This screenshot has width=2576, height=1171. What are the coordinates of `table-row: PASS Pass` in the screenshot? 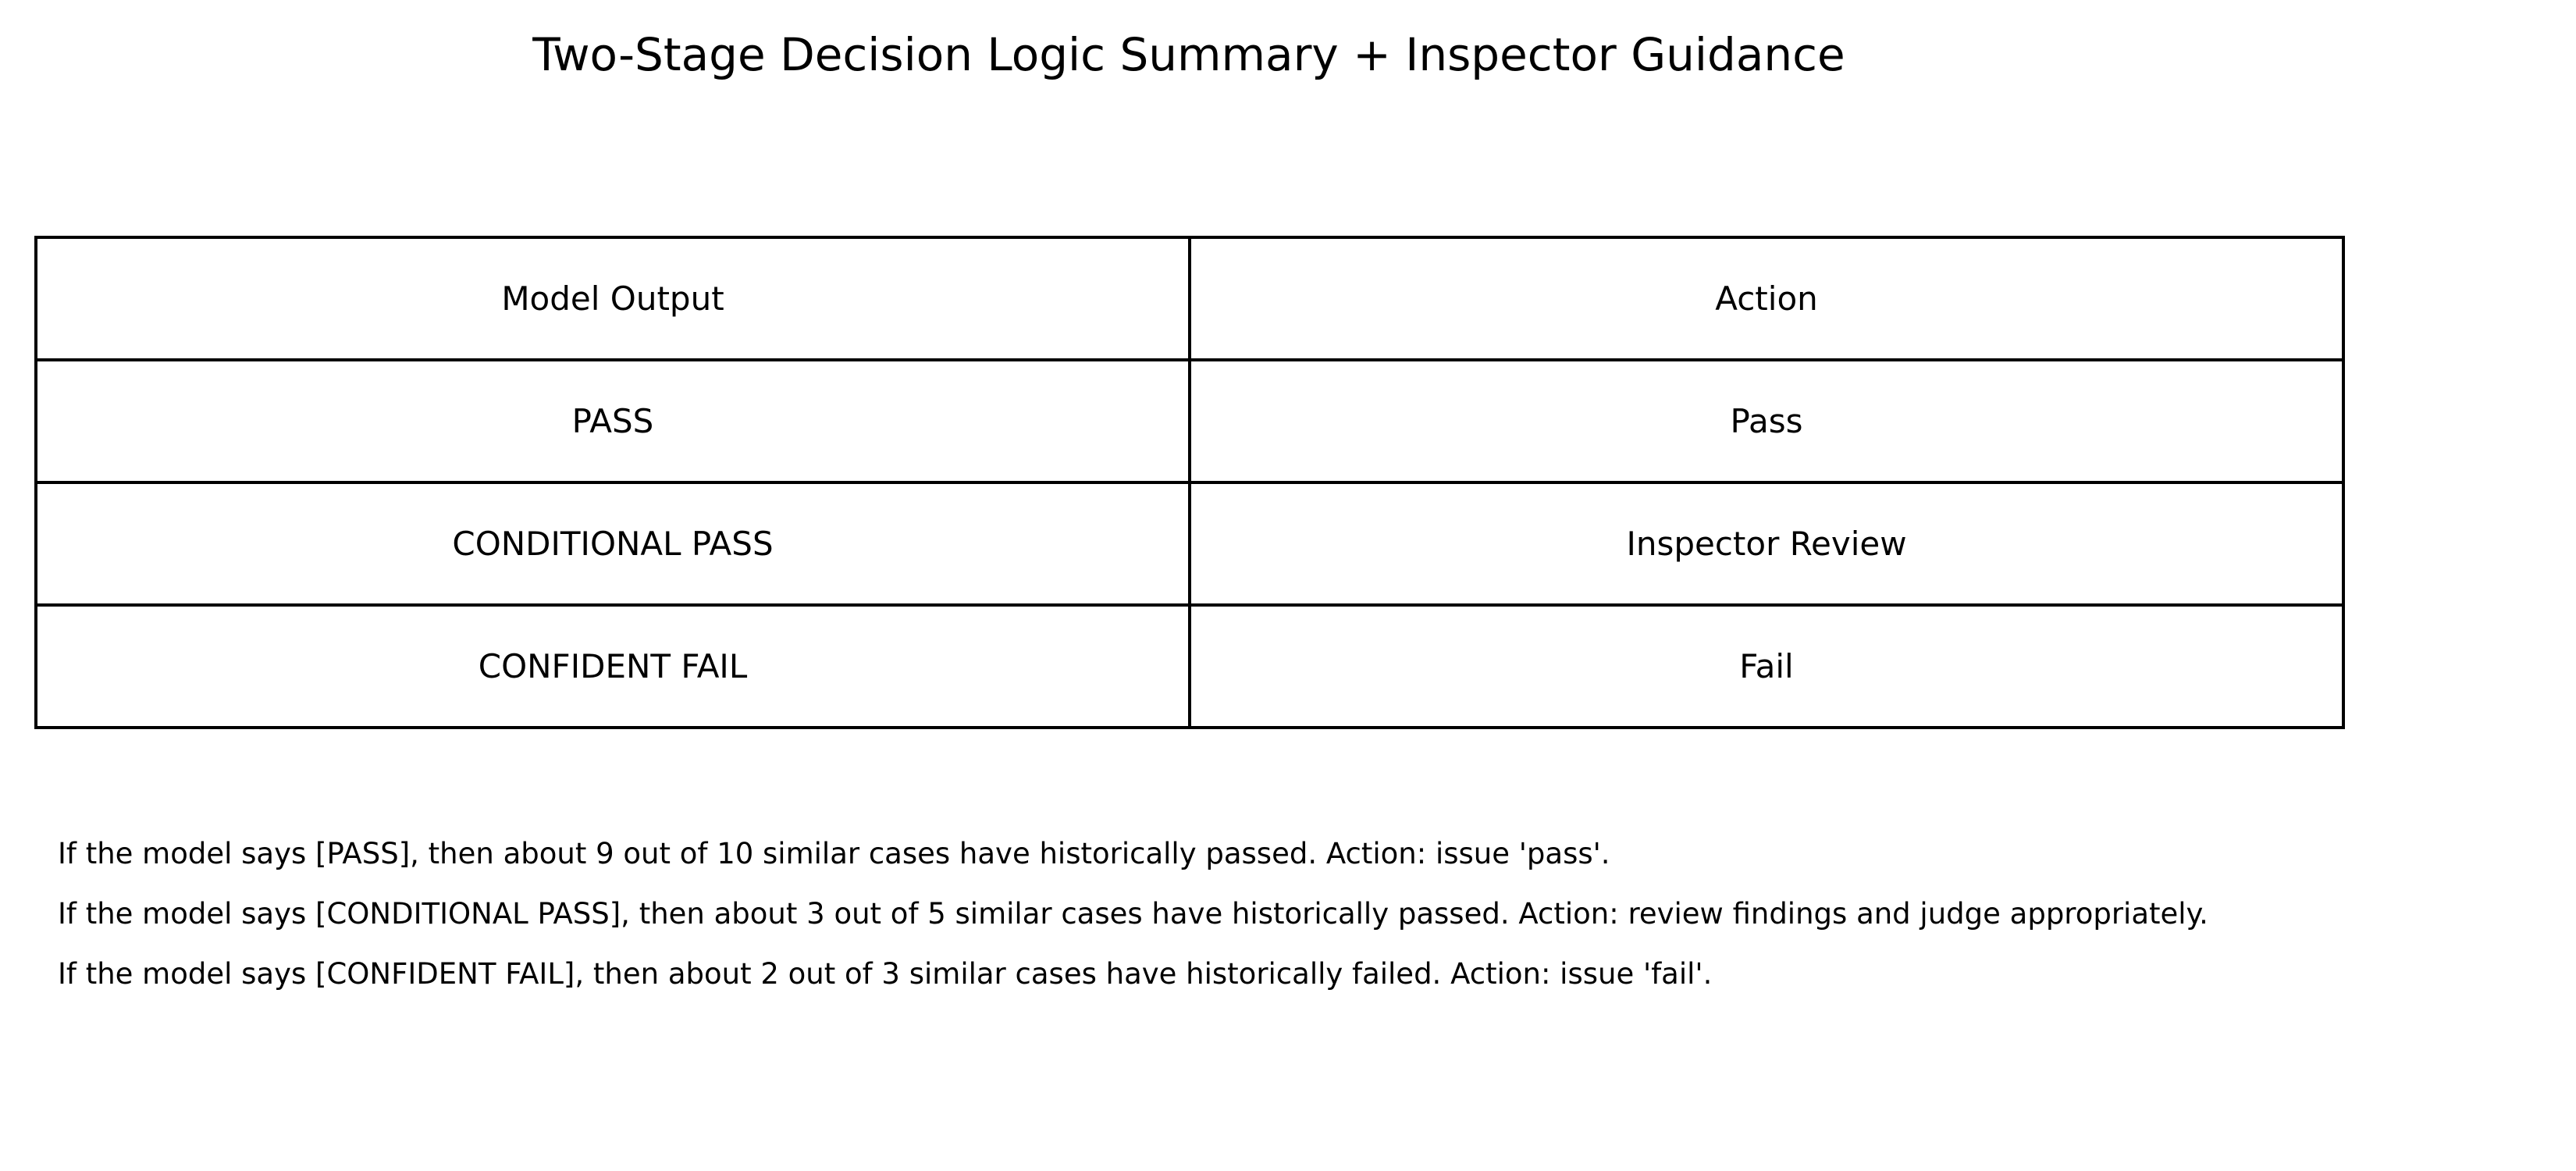 It's located at (1189, 421).